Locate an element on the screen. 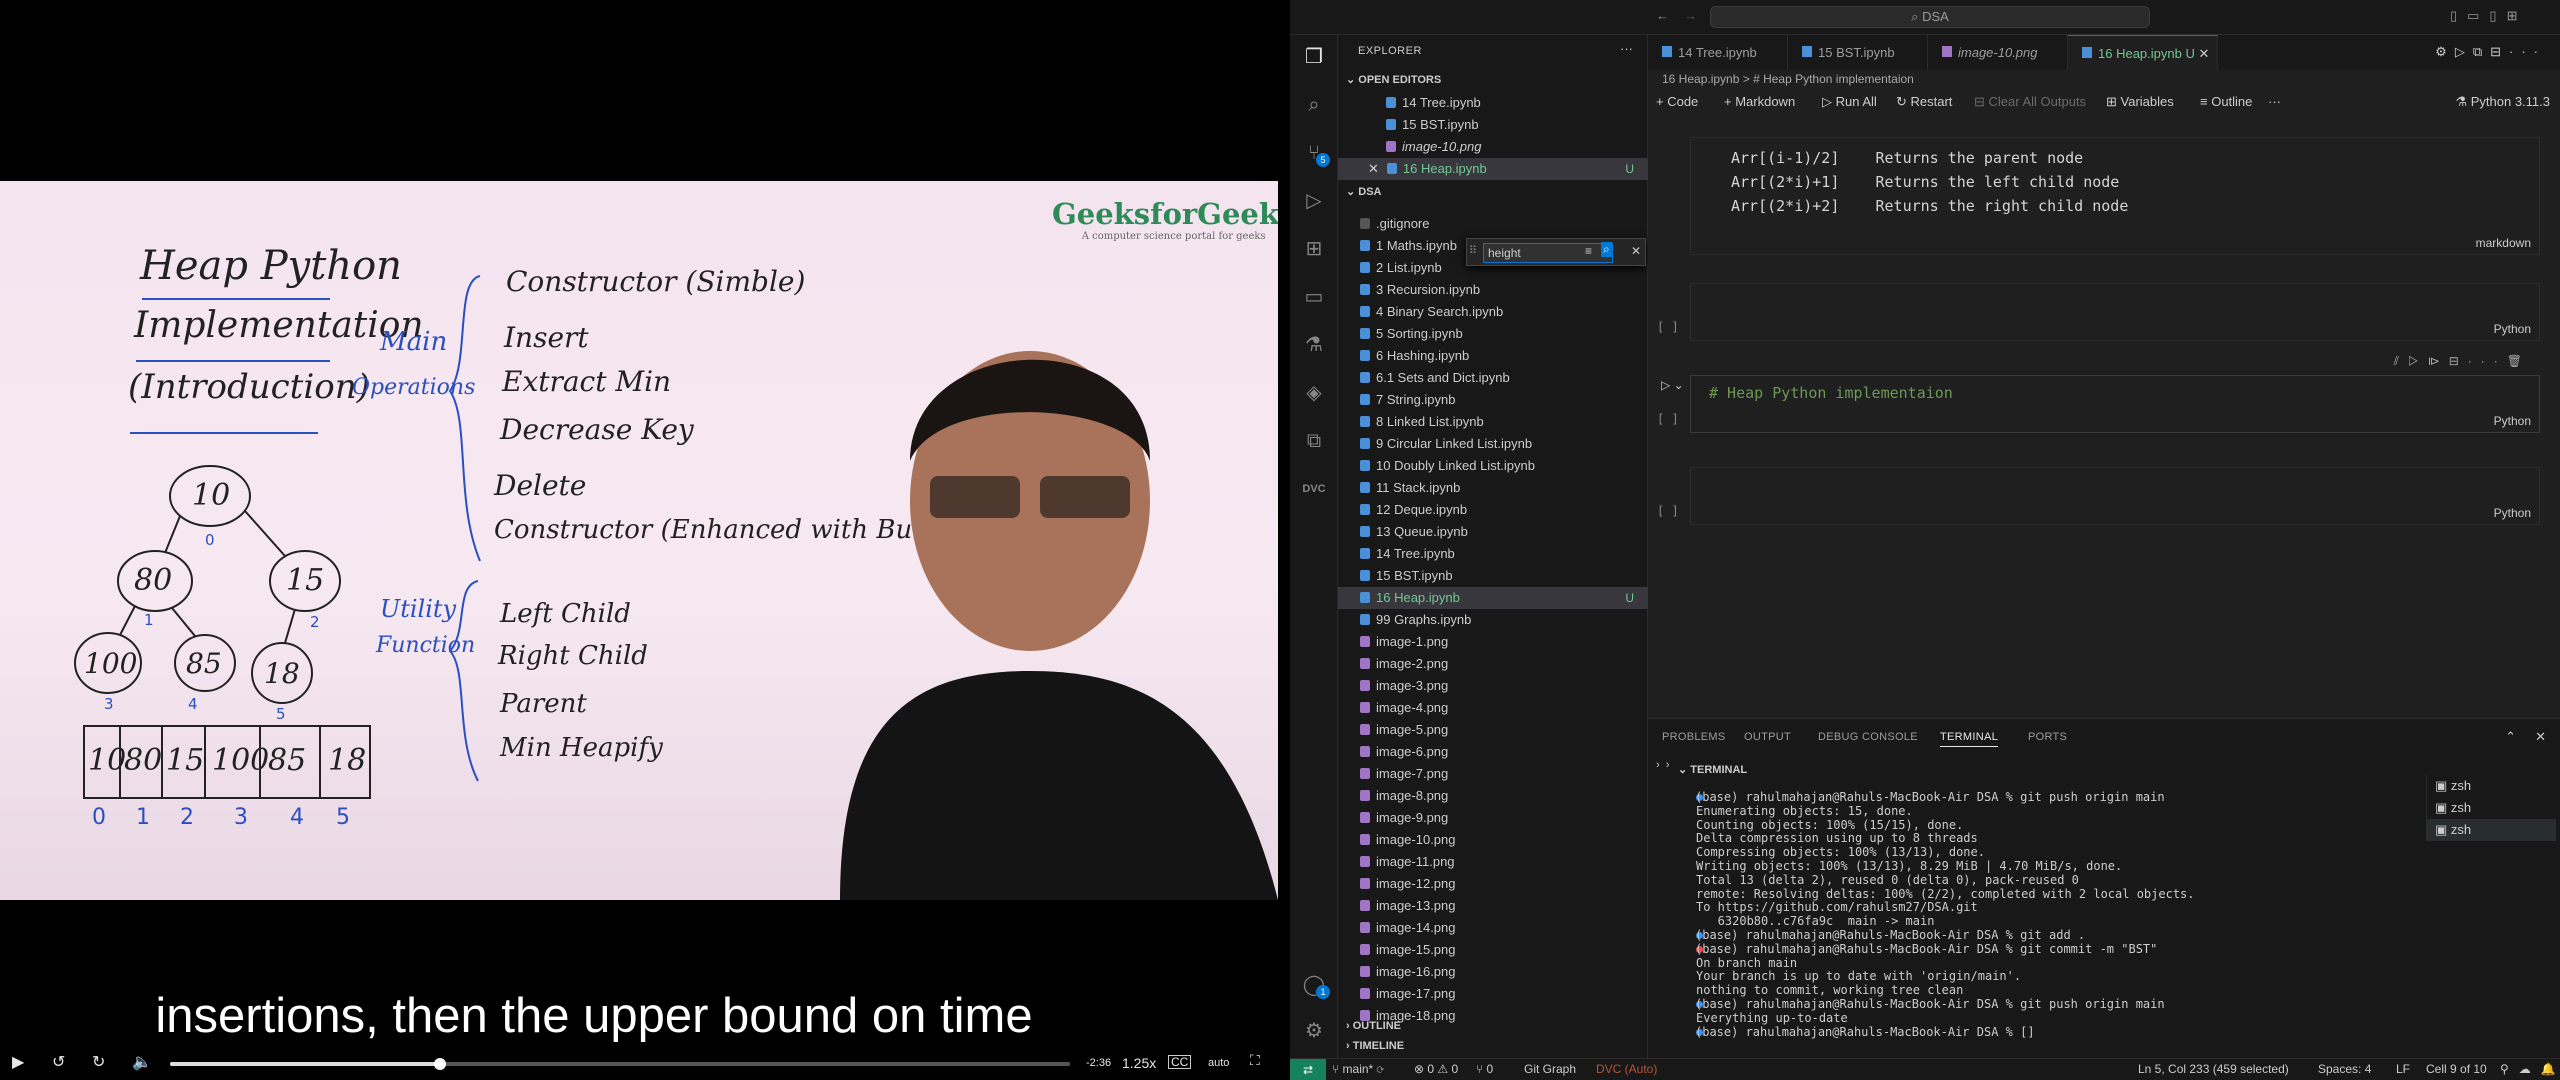 The image size is (2560, 1080). accounts-icon: ◯ 1 is located at coordinates (1316, 986).